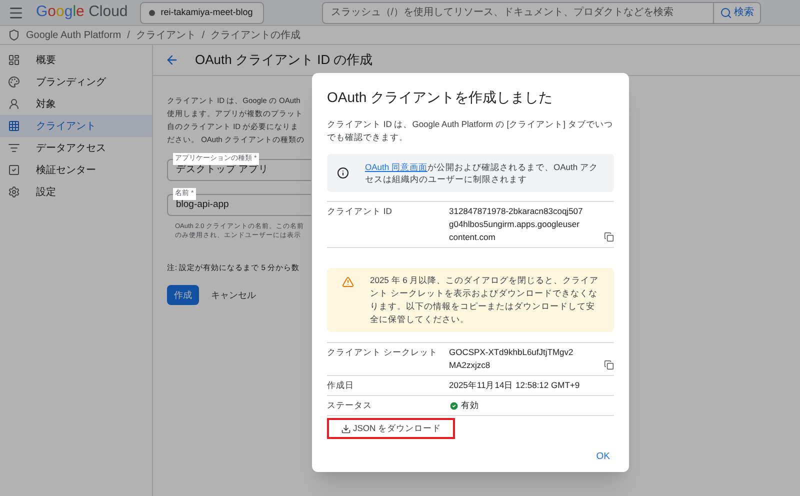  I want to click on sidebar-item: ブランディング, so click(76, 82).